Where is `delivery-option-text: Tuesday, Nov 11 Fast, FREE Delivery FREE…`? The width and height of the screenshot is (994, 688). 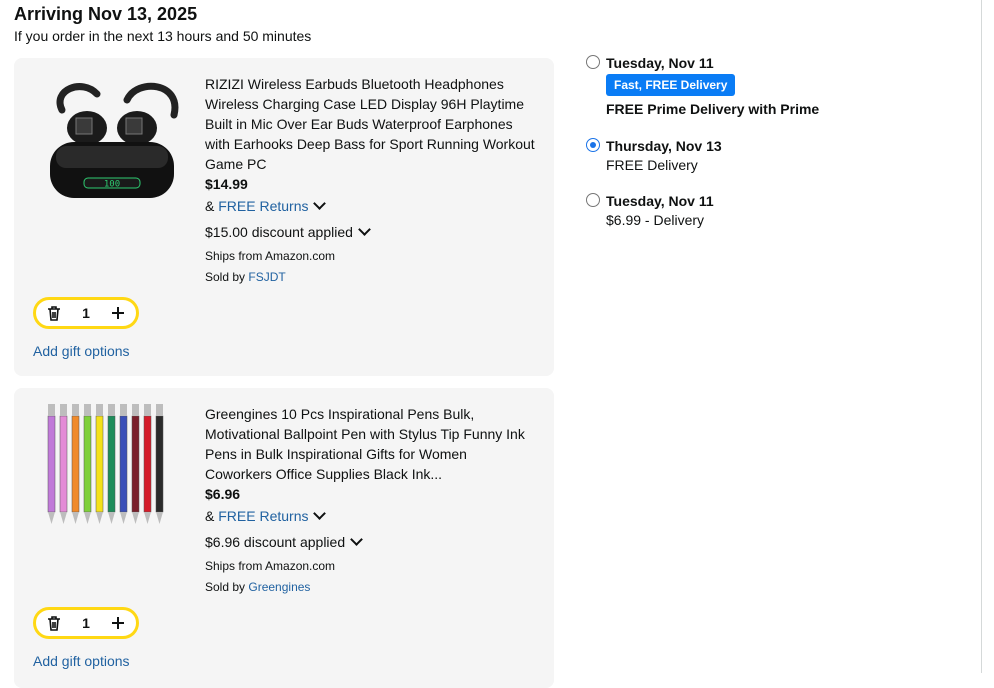
delivery-option-text: Tuesday, Nov 11 Fast, FREE Delivery FREE… is located at coordinates (712, 86).